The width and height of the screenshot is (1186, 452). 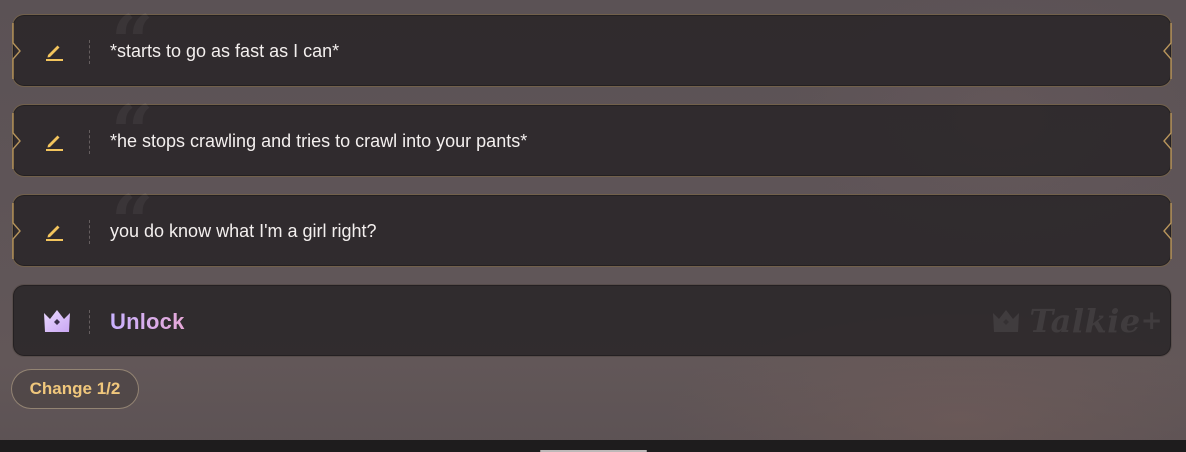 I want to click on watermark-text: Talkie, so click(x=1085, y=321).